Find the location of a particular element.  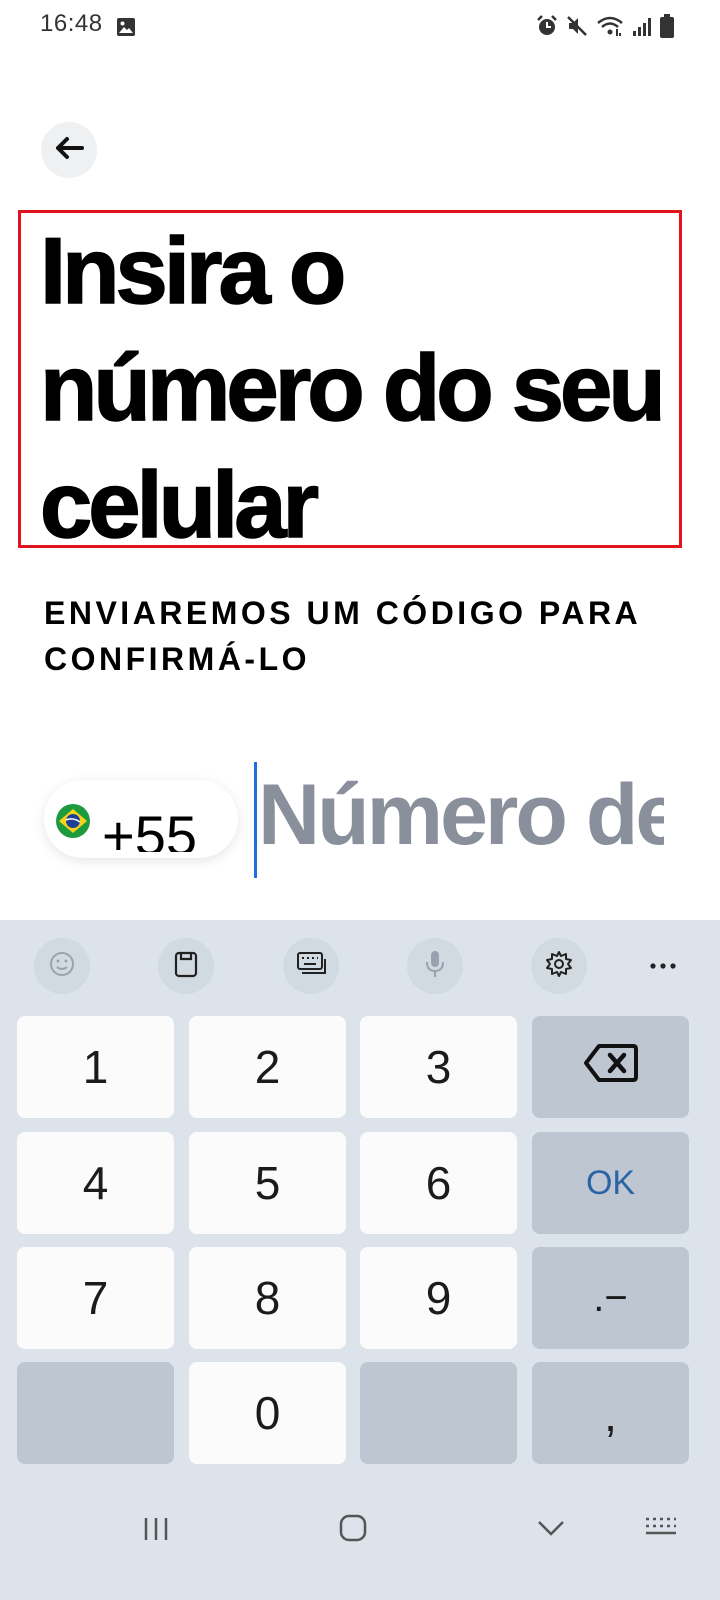

more-button is located at coordinates (663, 966).